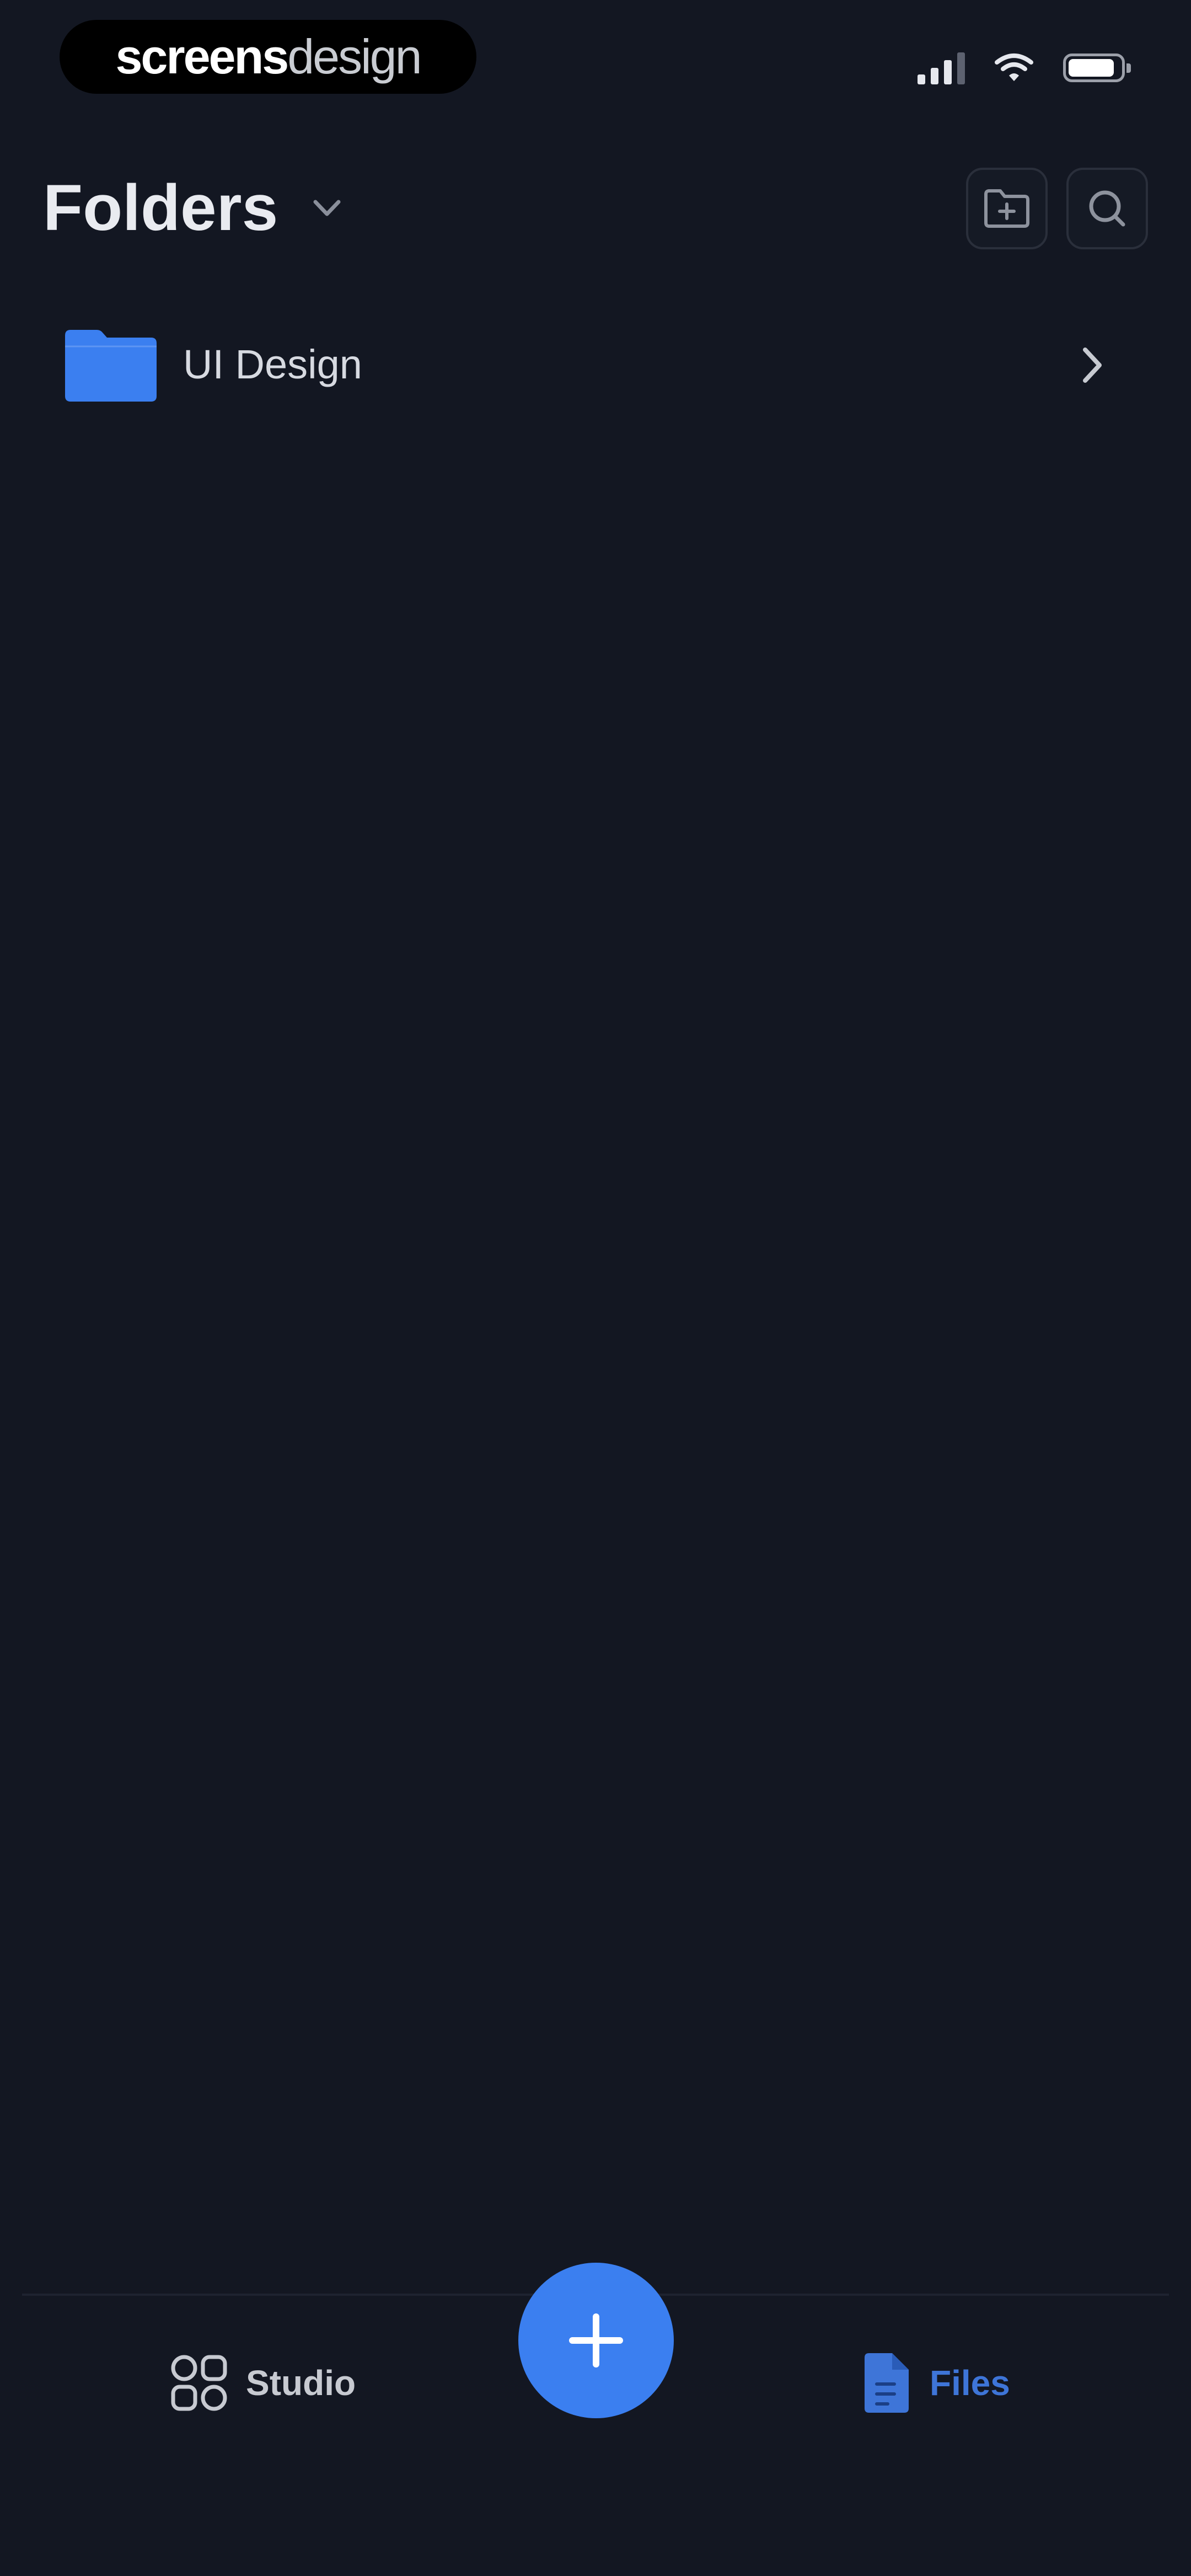 The height and width of the screenshot is (2576, 1191). I want to click on signal-icon, so click(942, 67).